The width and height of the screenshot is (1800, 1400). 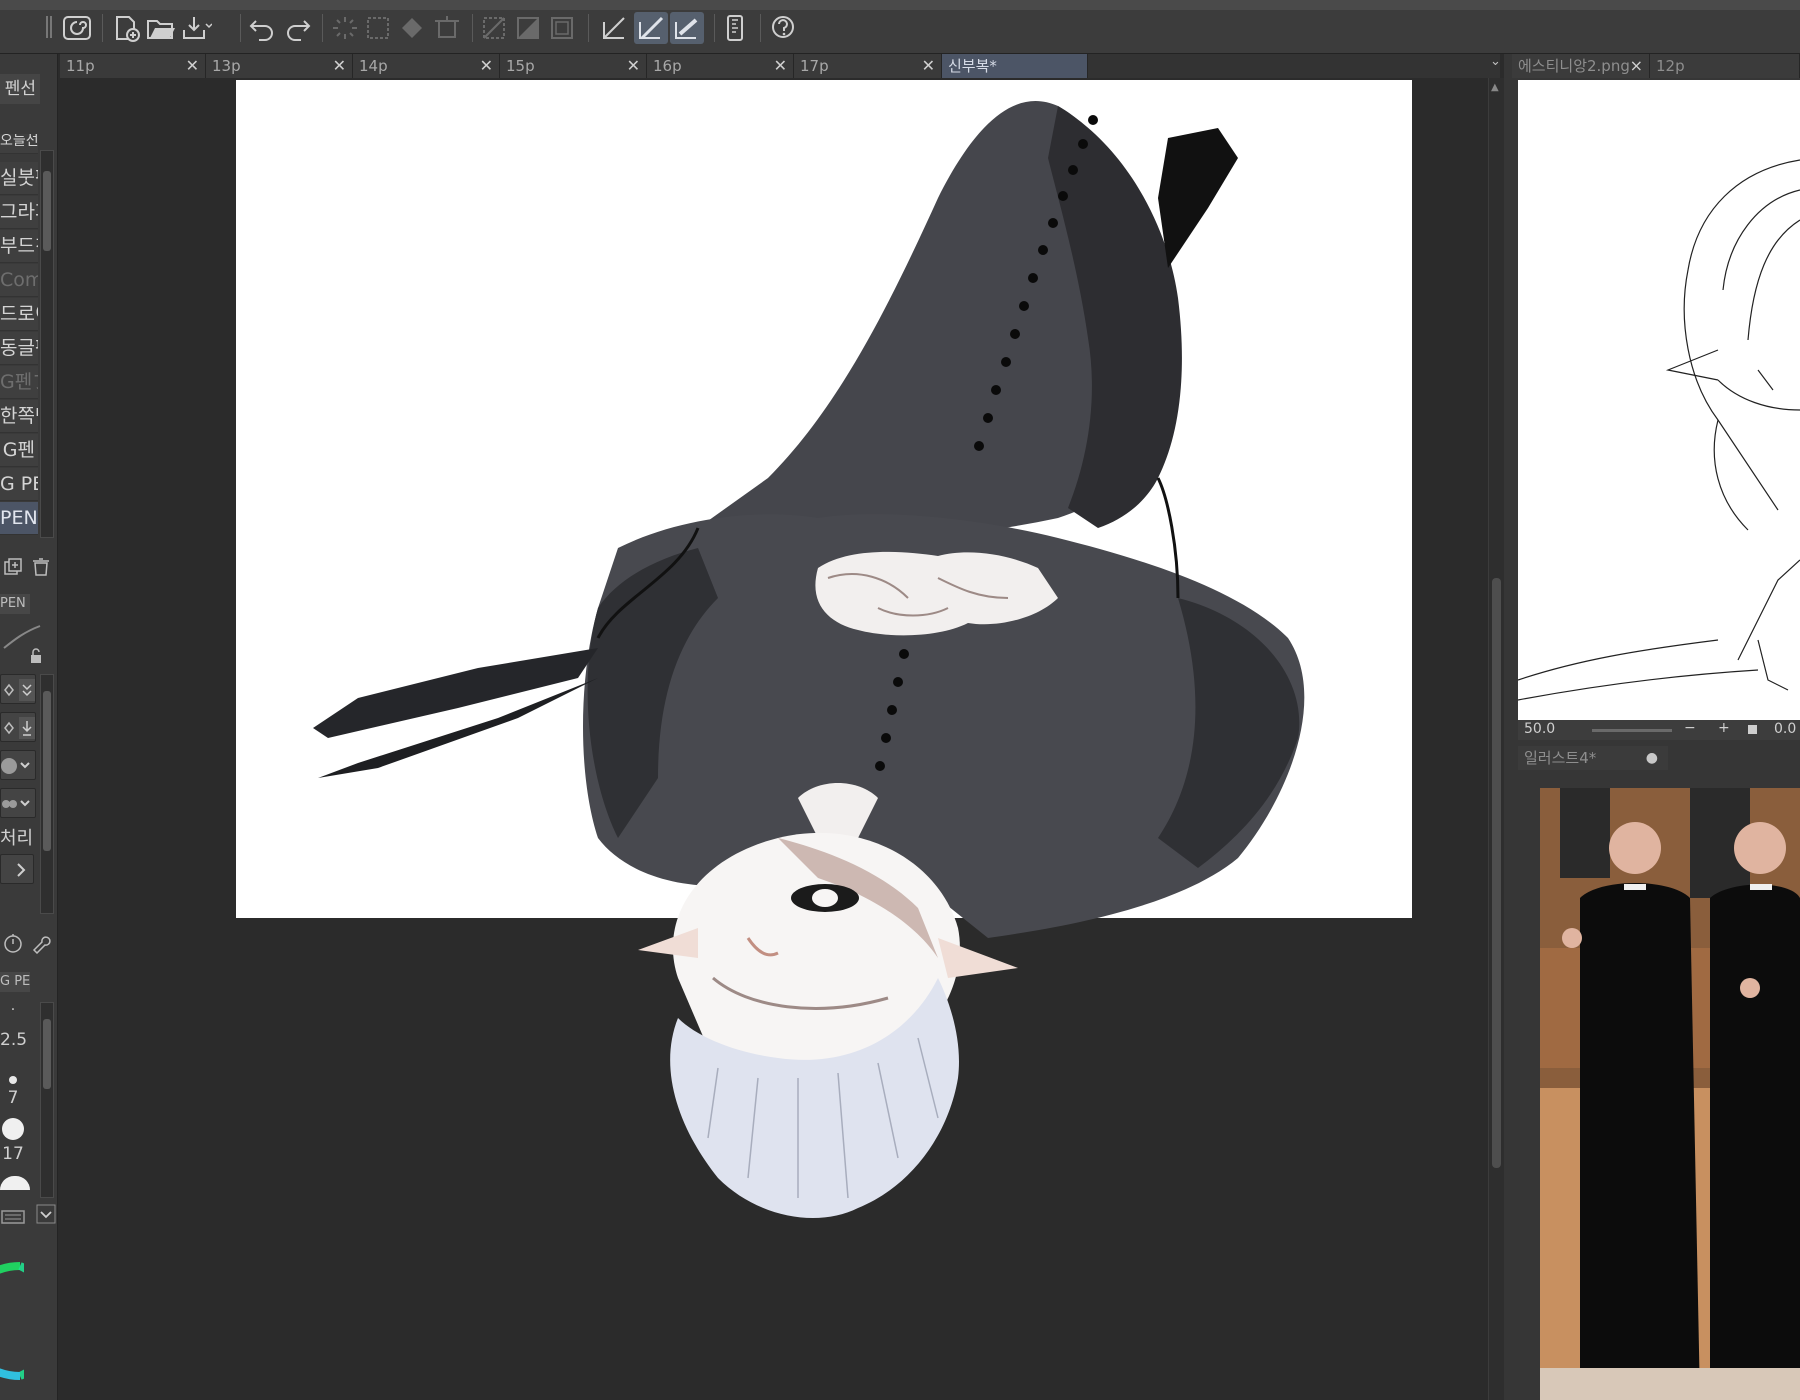 What do you see at coordinates (1785, 729) in the screenshot?
I see `rotation-value: 0.0` at bounding box center [1785, 729].